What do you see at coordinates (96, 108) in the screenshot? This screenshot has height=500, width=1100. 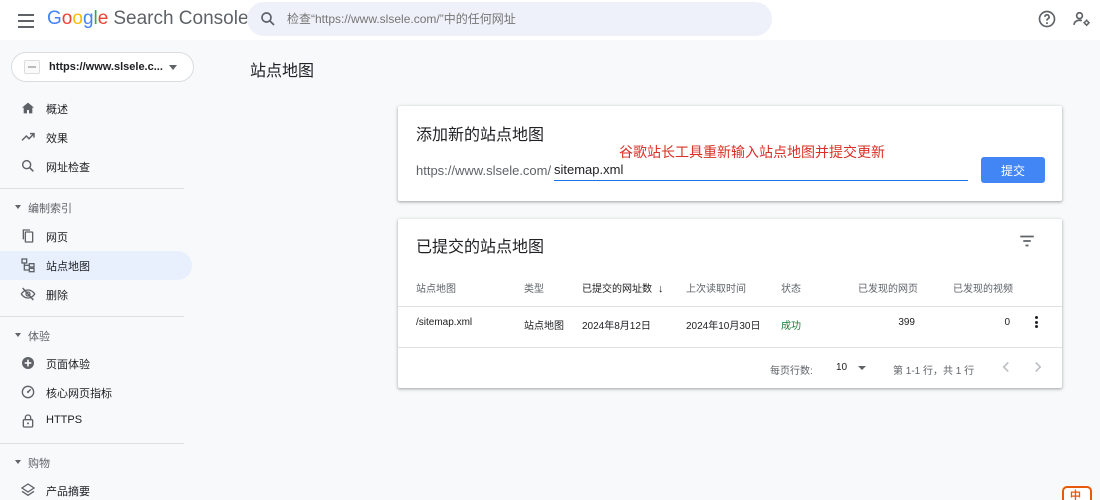 I see `sidebar-item-overview: 概述` at bounding box center [96, 108].